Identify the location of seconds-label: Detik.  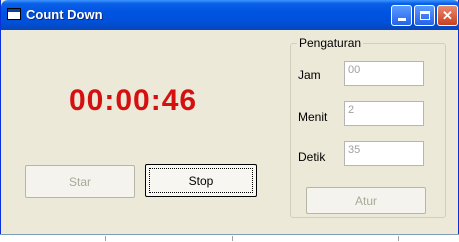
(312, 157).